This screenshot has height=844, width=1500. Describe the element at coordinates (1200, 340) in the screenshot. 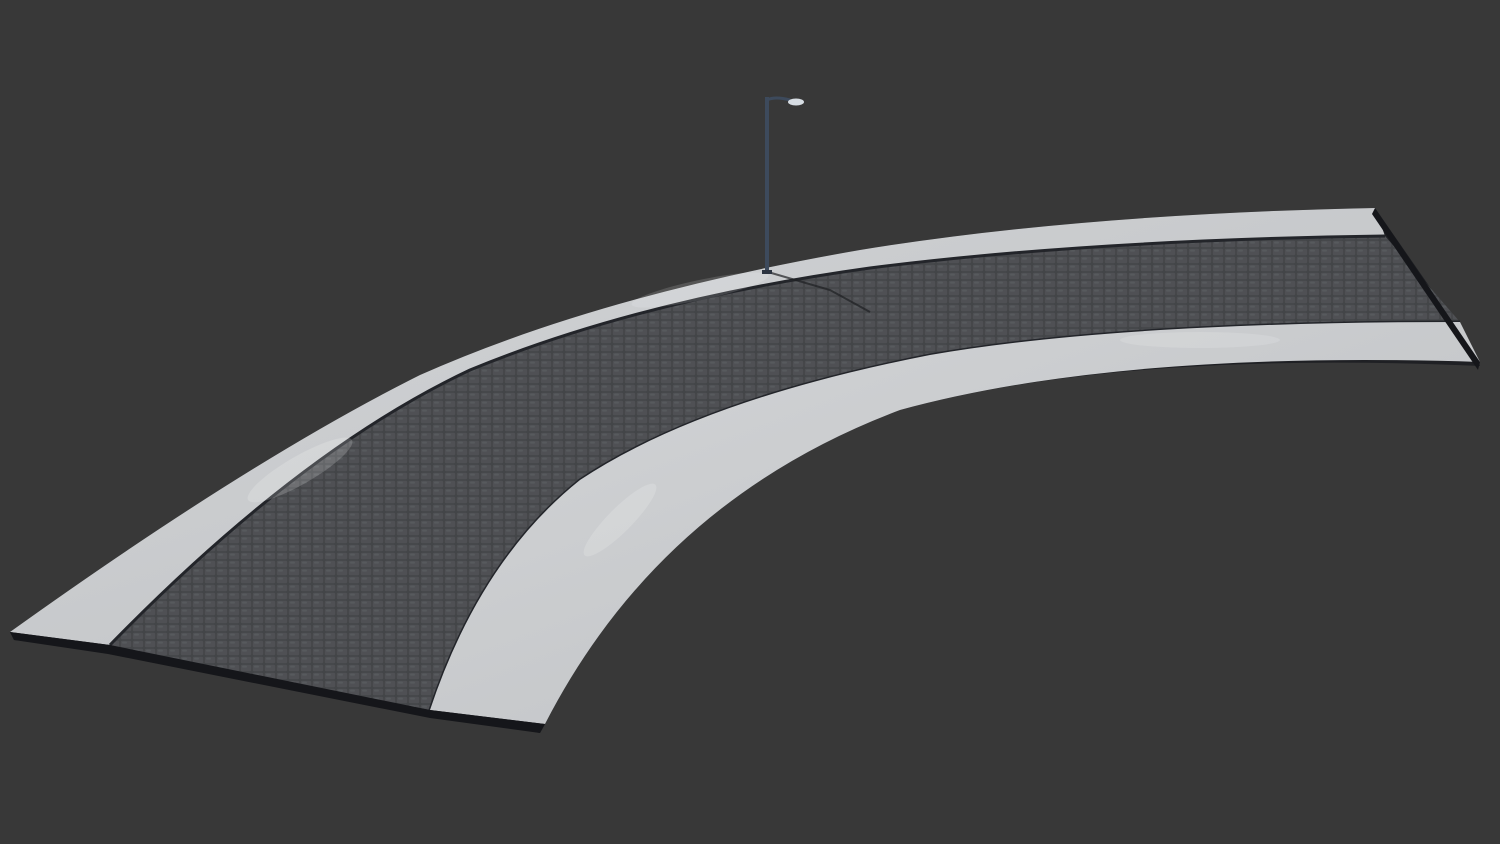

I see `concrete-stain` at that location.